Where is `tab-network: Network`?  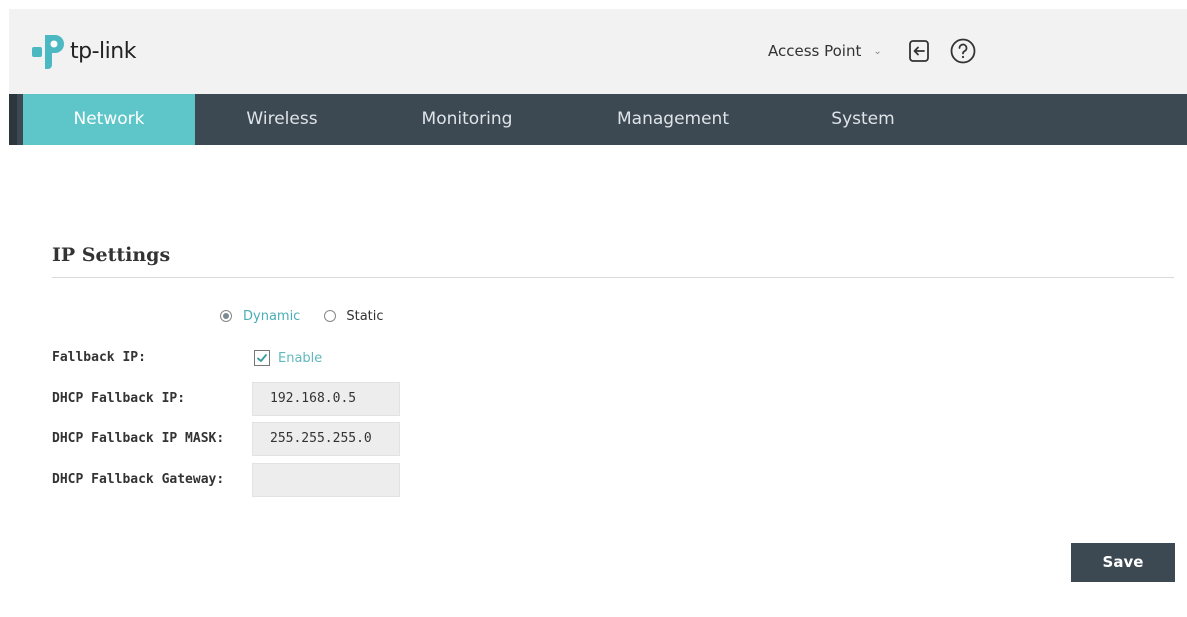 tab-network: Network is located at coordinates (109, 119).